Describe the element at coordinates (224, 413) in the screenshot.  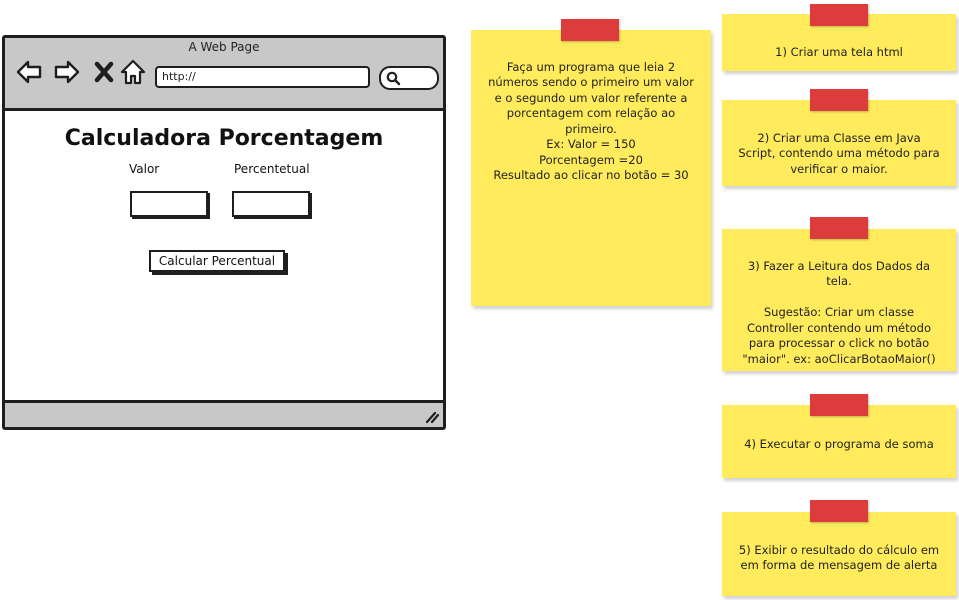
I see `browser-statusbar` at that location.